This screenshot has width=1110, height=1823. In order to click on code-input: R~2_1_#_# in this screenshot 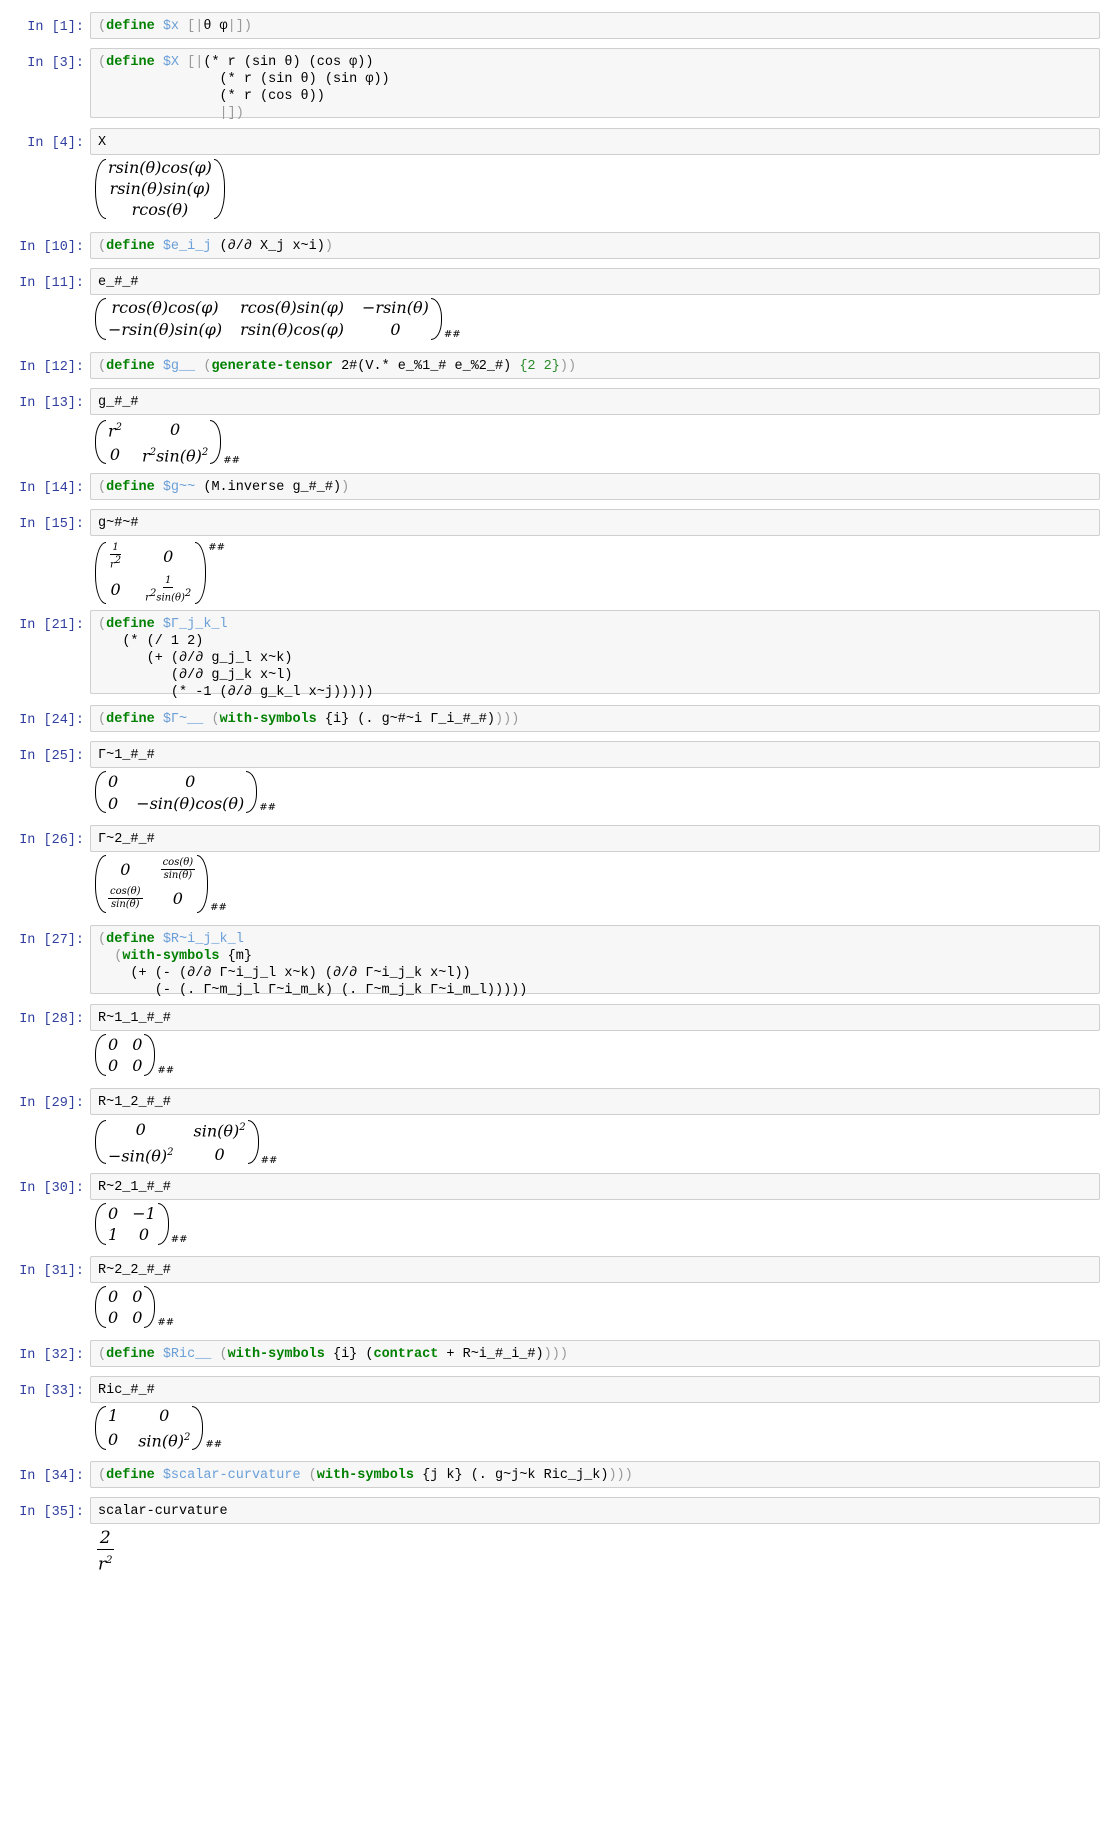, I will do `click(595, 1186)`.